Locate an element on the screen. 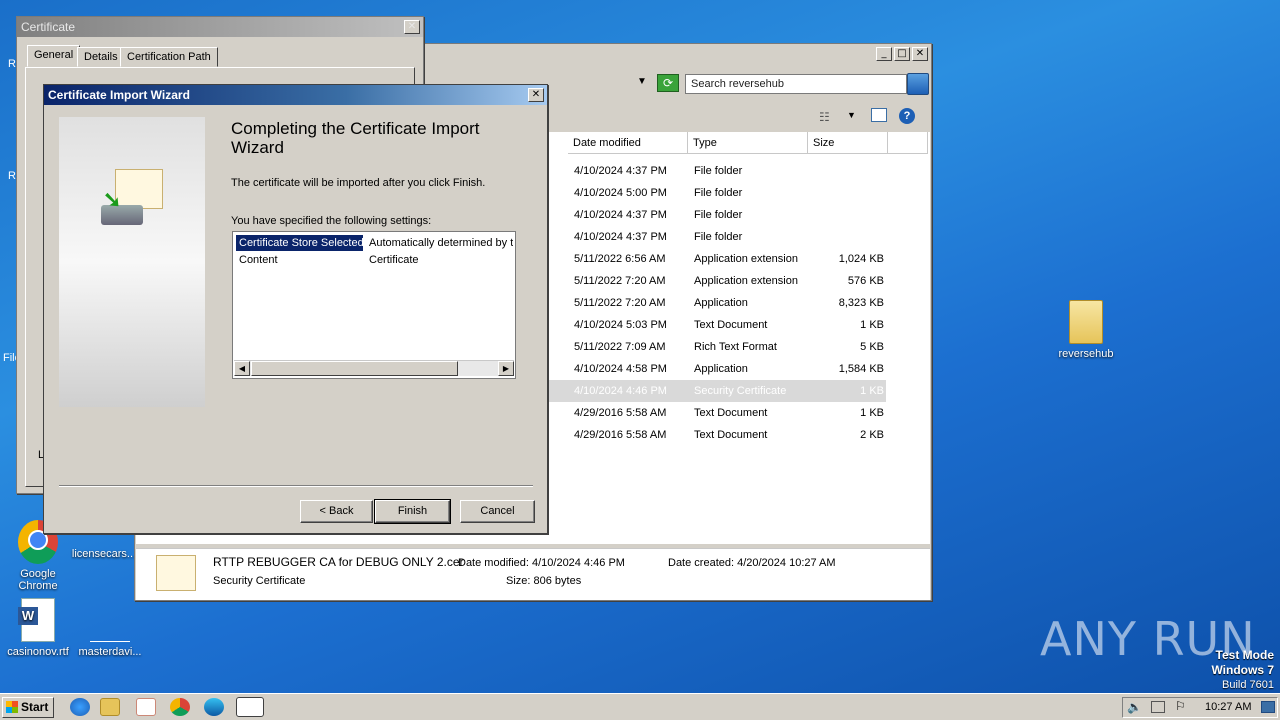 This screenshot has height=720, width=1280. file-row: 4/10/2024 5:00 PM File folder is located at coordinates (717, 193).